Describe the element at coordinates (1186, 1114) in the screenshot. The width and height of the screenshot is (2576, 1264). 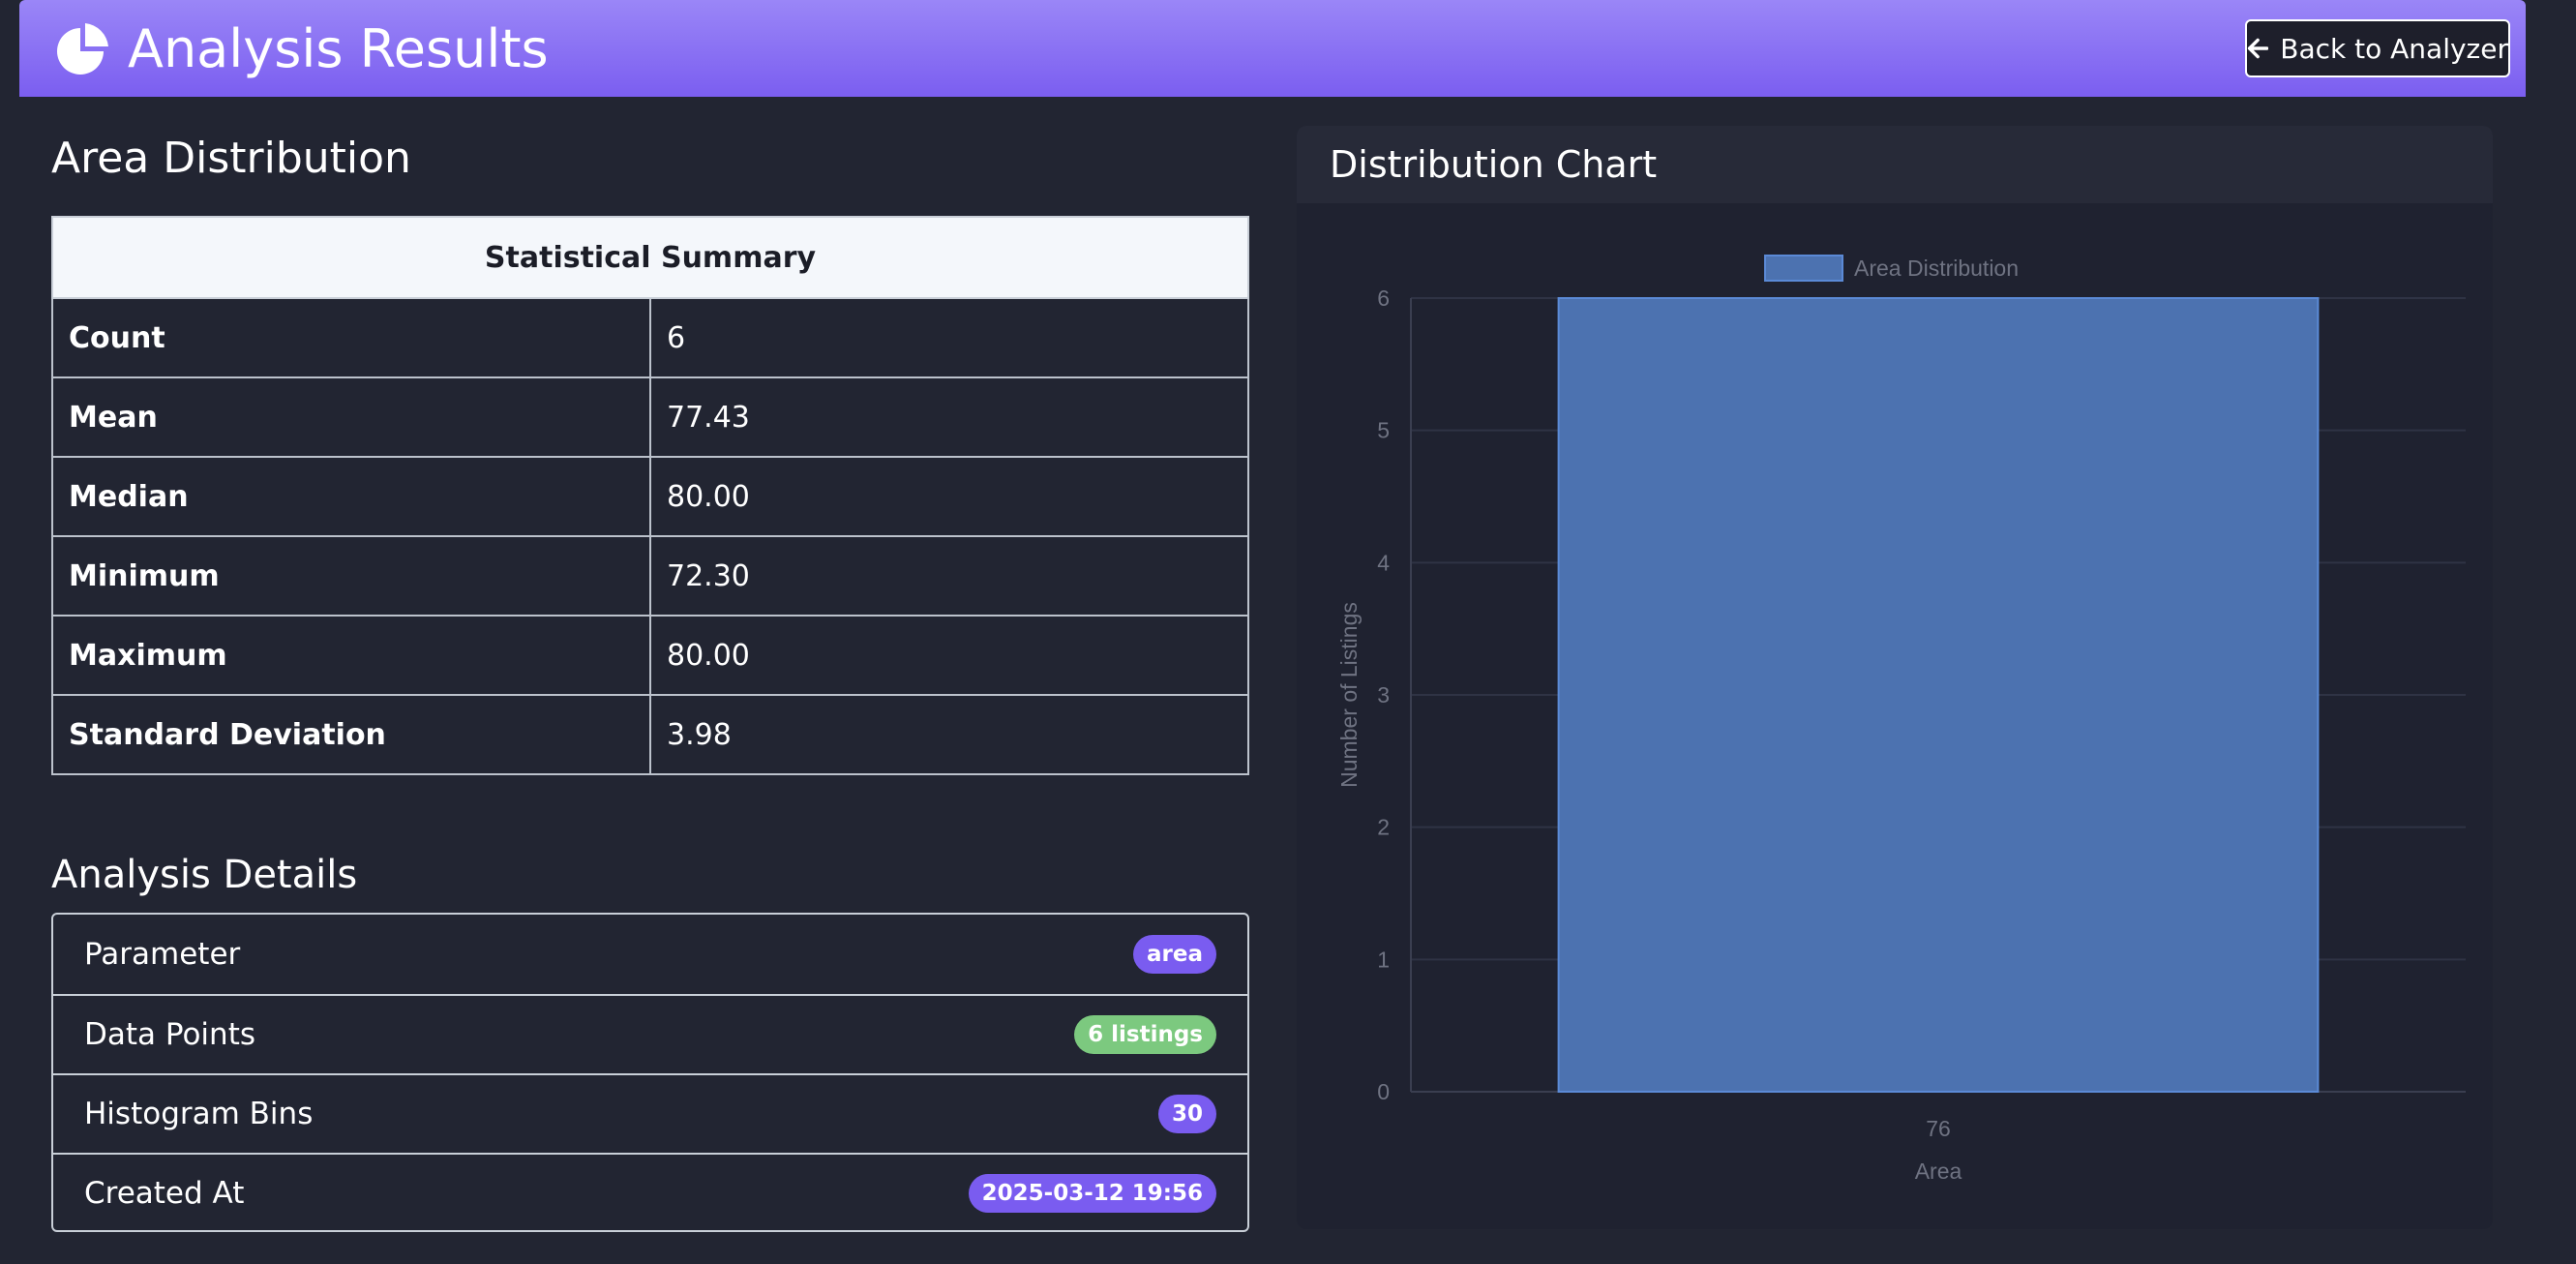
I see `histogram-bins-badge: 30` at that location.